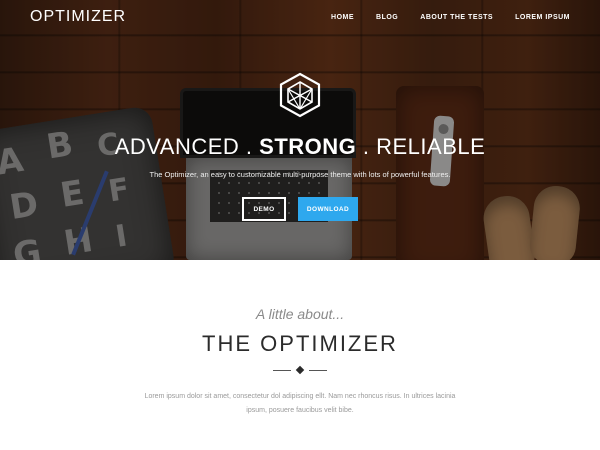  What do you see at coordinates (300, 343) in the screenshot?
I see `about-title: THE OPTIMIZER` at bounding box center [300, 343].